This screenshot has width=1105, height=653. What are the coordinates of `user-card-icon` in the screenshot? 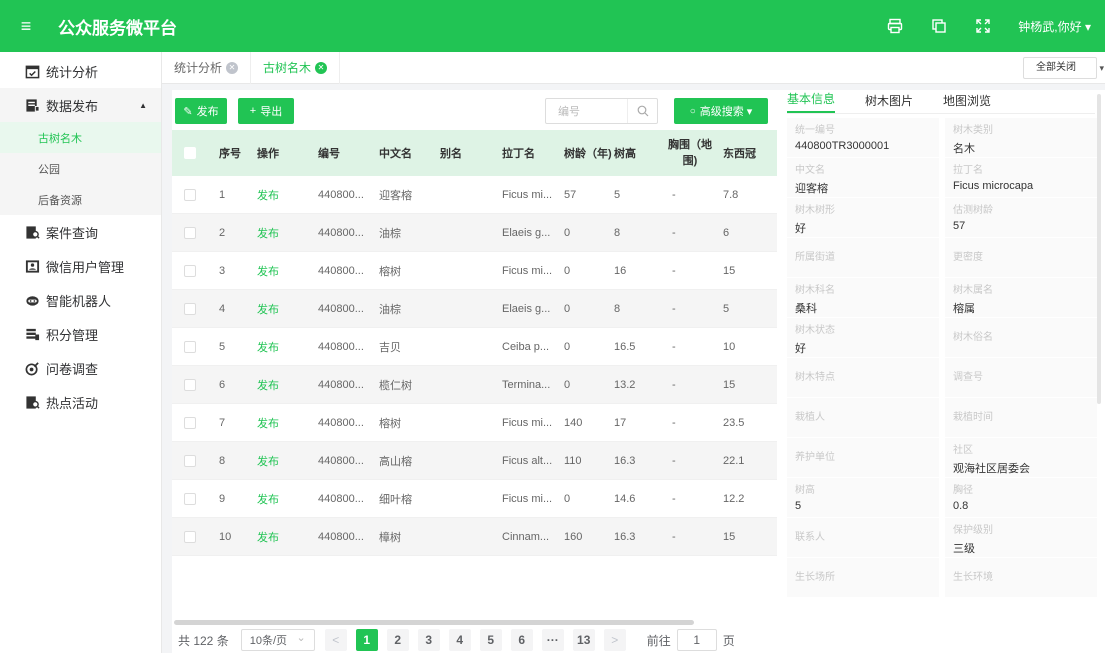 It's located at (32, 266).